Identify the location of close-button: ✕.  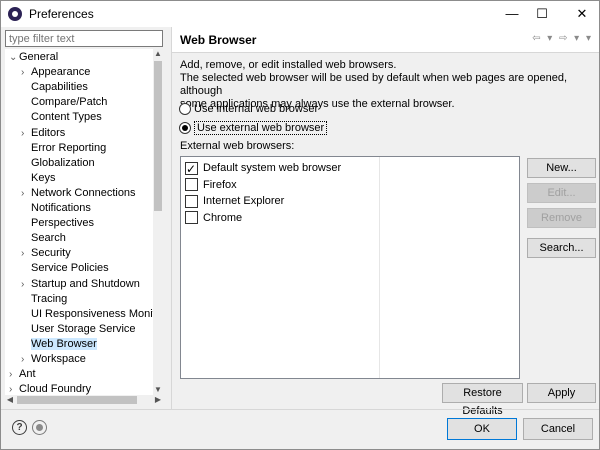
(582, 14).